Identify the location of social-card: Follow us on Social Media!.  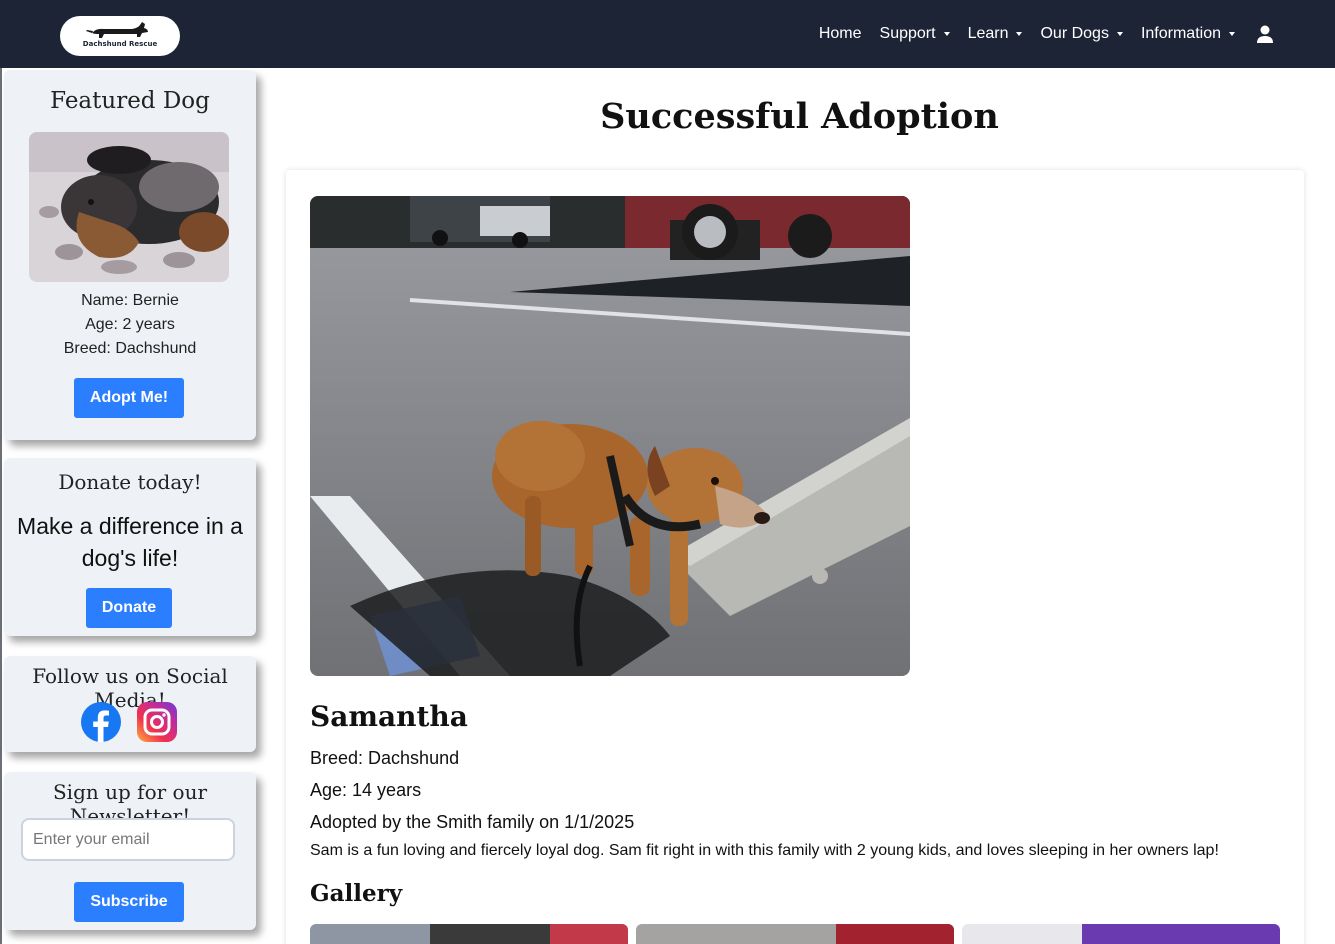
(130, 704).